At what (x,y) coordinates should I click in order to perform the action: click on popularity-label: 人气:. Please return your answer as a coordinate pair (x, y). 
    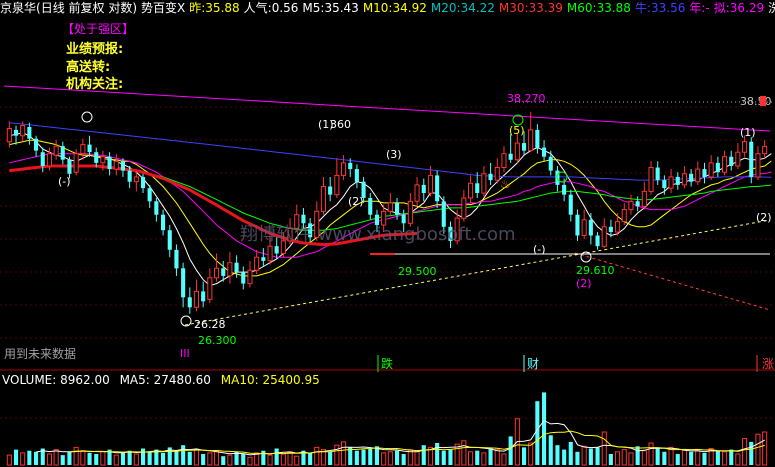
    Looking at the image, I should click on (257, 8).